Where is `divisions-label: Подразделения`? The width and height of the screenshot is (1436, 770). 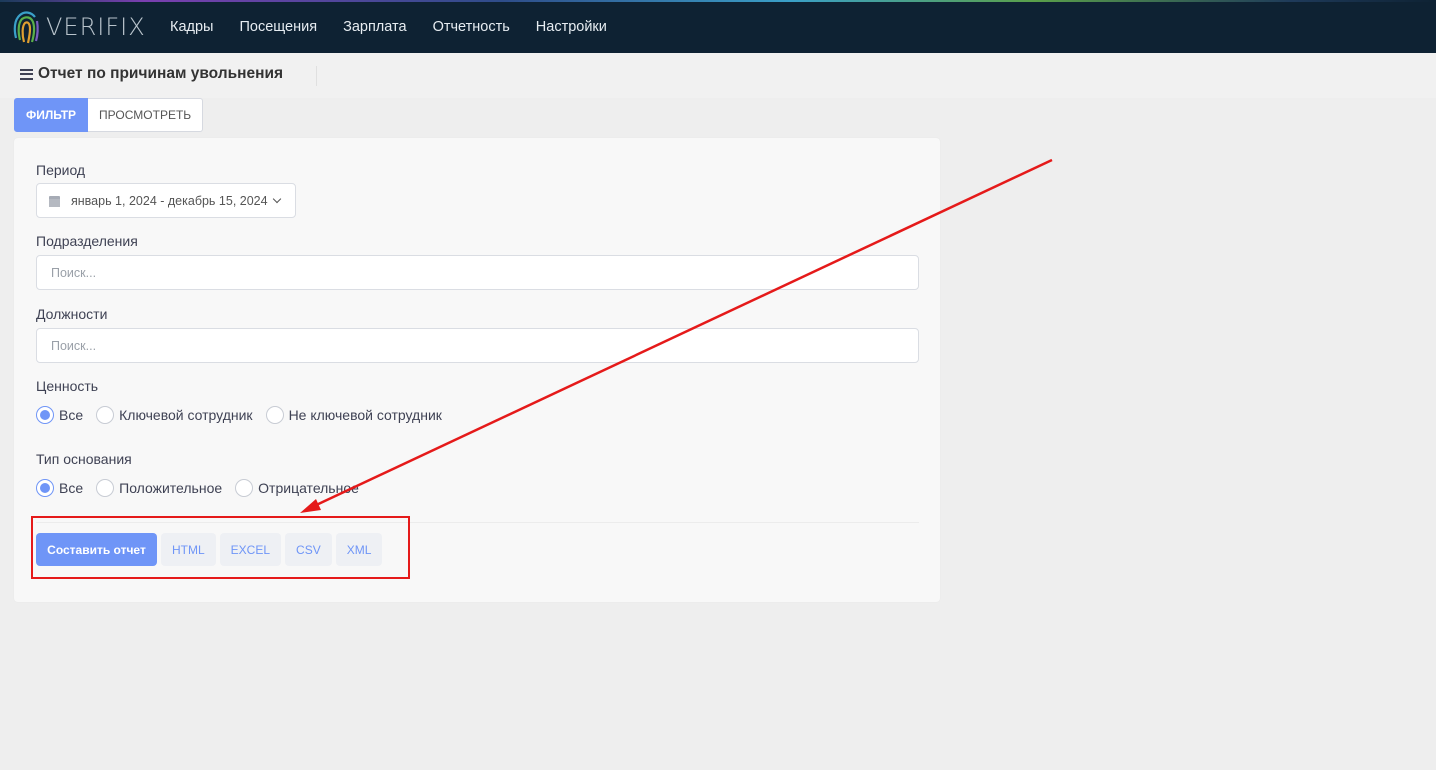 divisions-label: Подразделения is located at coordinates (87, 241).